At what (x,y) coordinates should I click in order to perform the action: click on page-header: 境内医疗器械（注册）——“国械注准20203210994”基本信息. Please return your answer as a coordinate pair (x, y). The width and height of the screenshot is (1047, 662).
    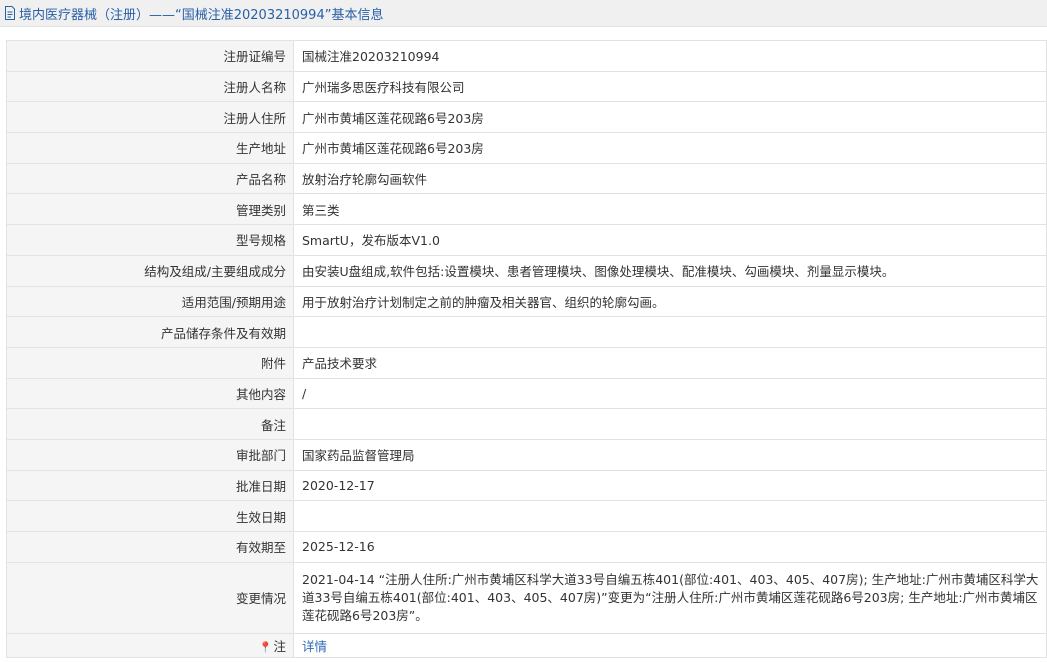
    Looking at the image, I should click on (523, 13).